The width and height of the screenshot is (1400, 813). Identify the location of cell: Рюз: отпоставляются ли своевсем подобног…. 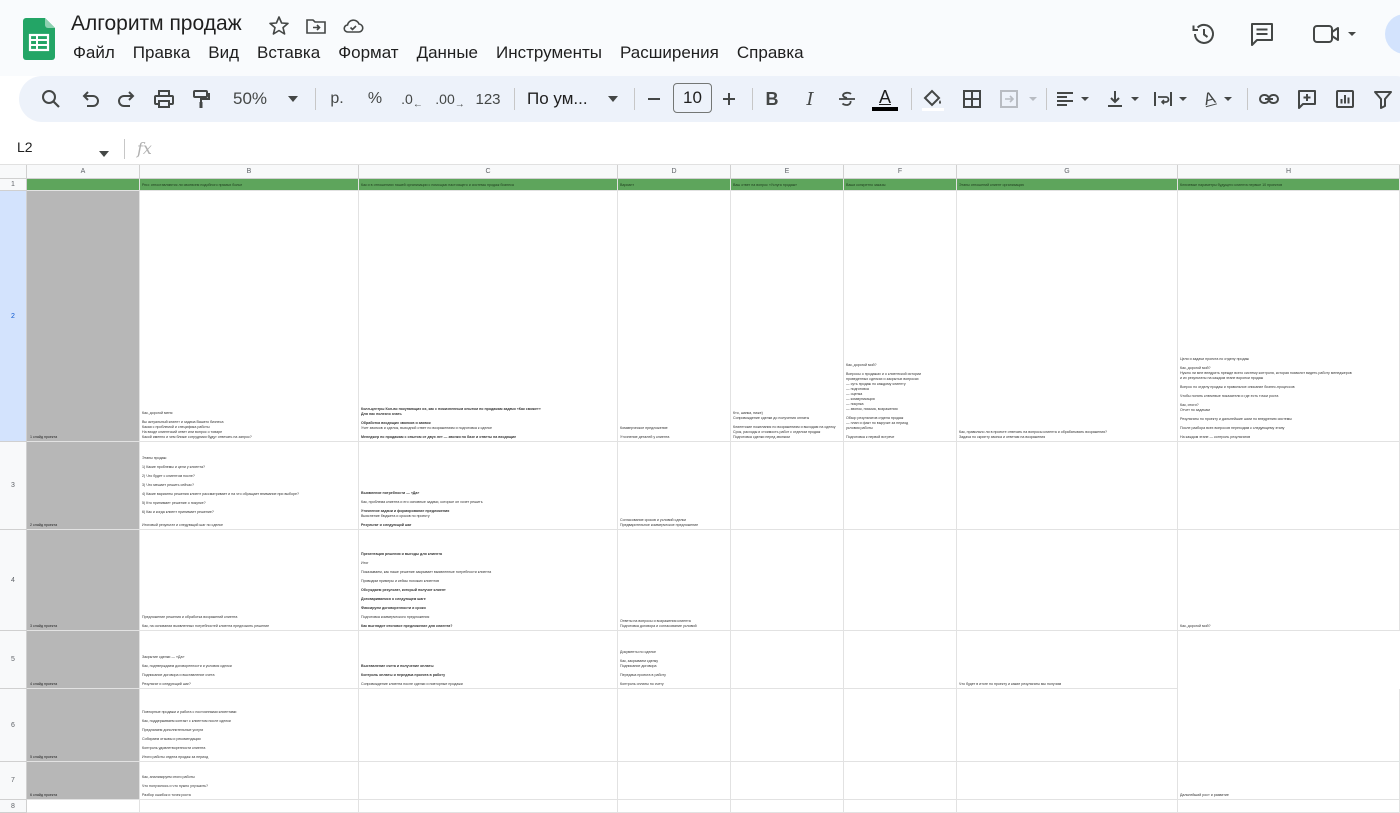
(249, 185).